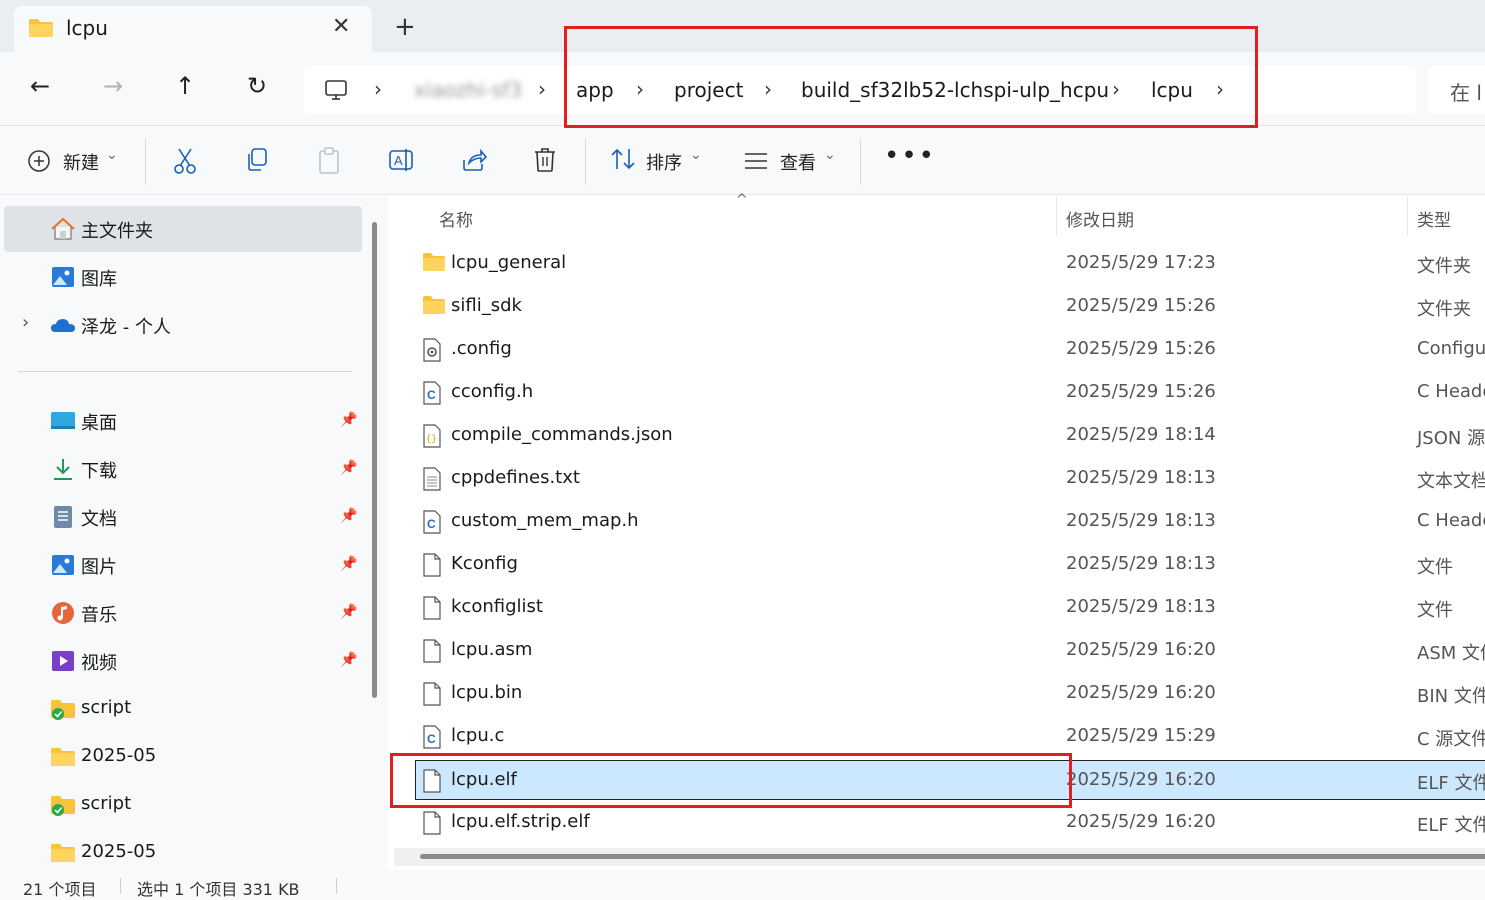 This screenshot has height=900, width=1485. Describe the element at coordinates (41, 28) in the screenshot. I see `folder-icon` at that location.